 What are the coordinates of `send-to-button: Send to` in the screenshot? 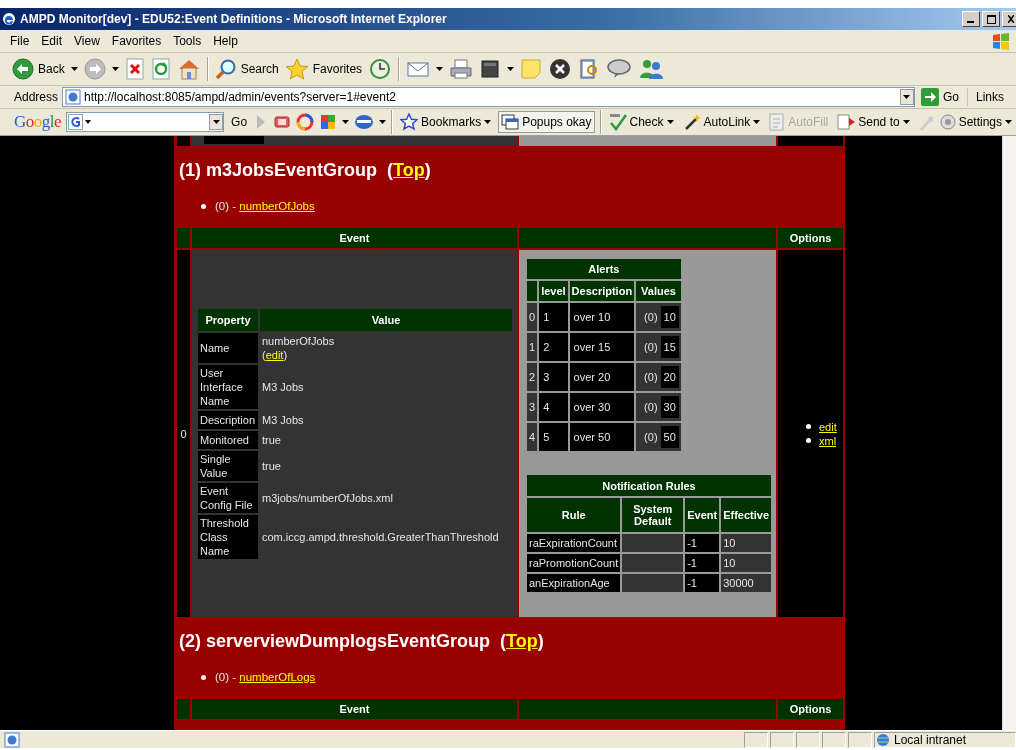 It's located at (873, 122).